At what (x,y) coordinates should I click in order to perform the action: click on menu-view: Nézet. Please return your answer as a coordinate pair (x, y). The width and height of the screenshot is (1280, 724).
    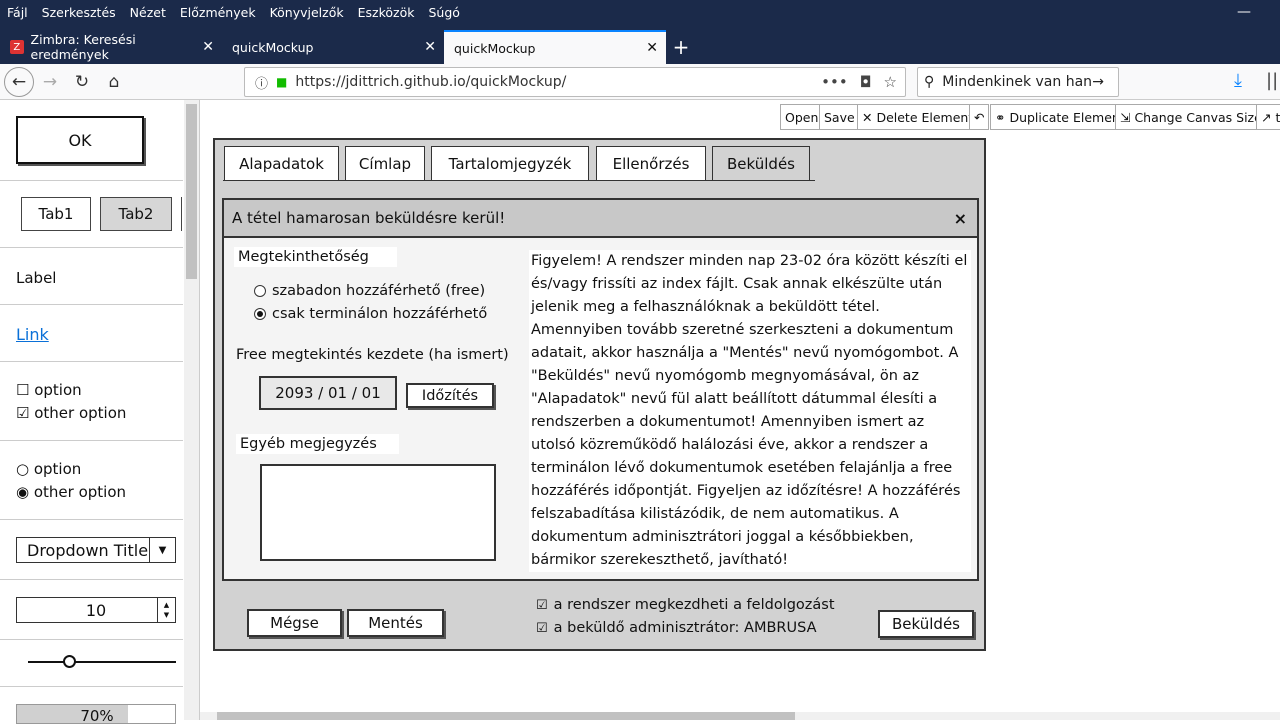
    Looking at the image, I should click on (148, 12).